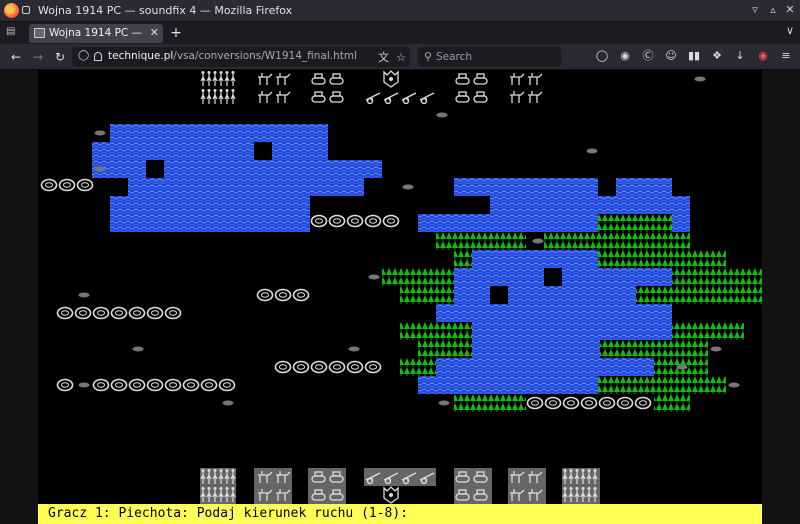 This screenshot has width=800, height=524. I want to click on back-icon: ←, so click(16, 57).